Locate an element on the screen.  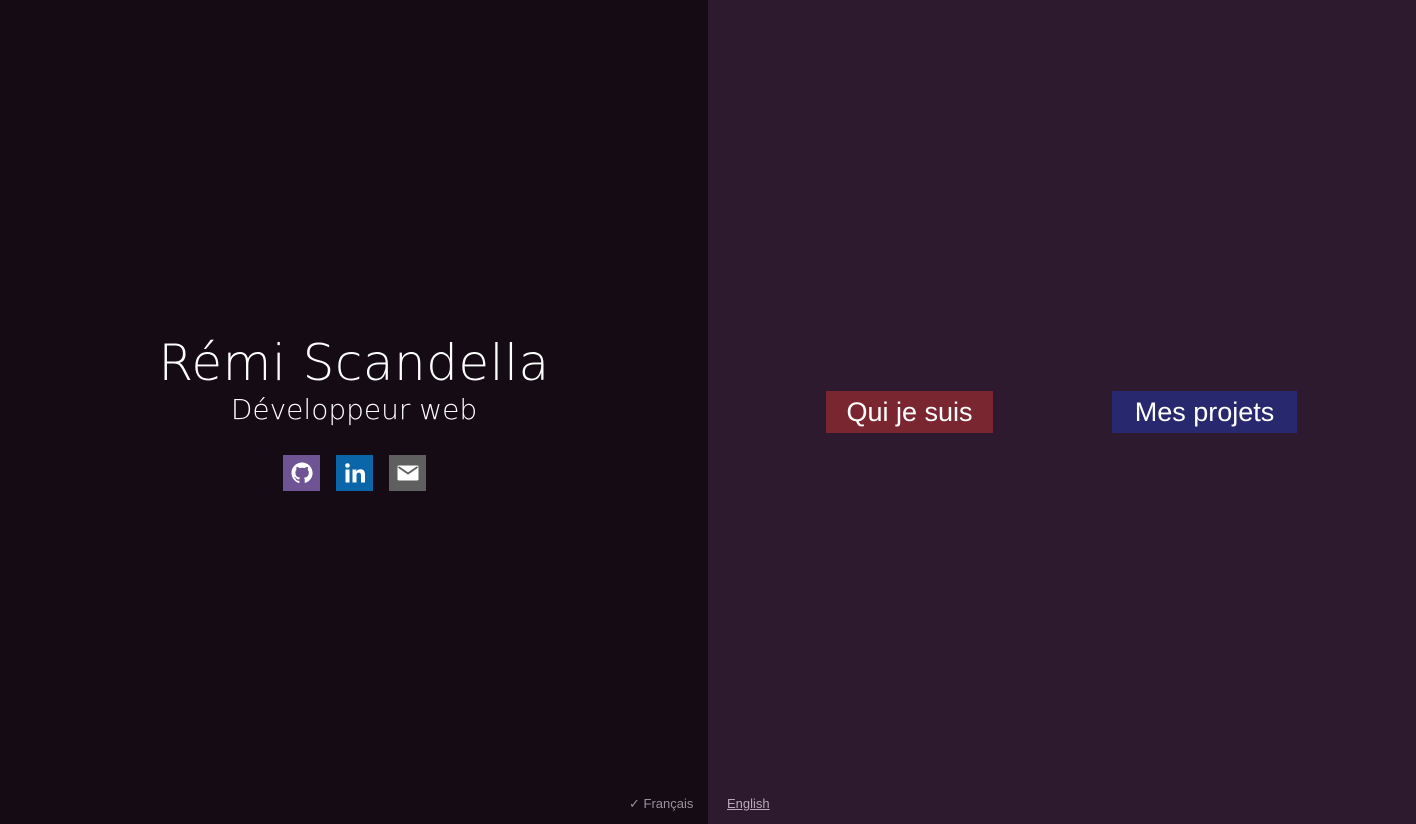
github-icon is located at coordinates (302, 473).